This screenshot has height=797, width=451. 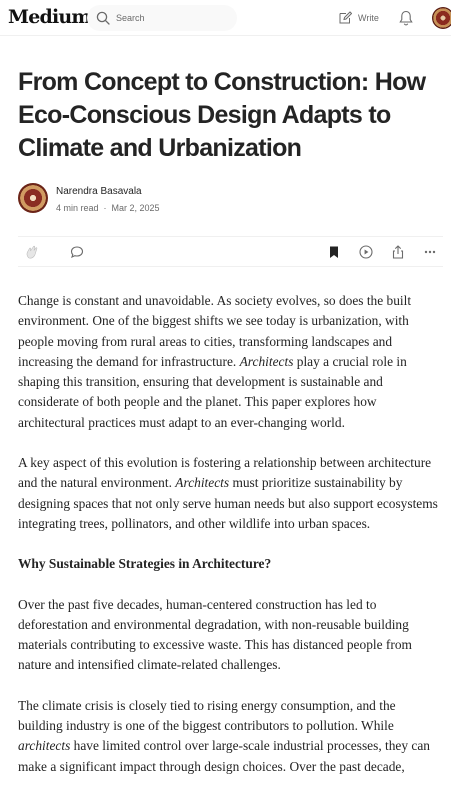 I want to click on write-button: Write, so click(x=358, y=18).